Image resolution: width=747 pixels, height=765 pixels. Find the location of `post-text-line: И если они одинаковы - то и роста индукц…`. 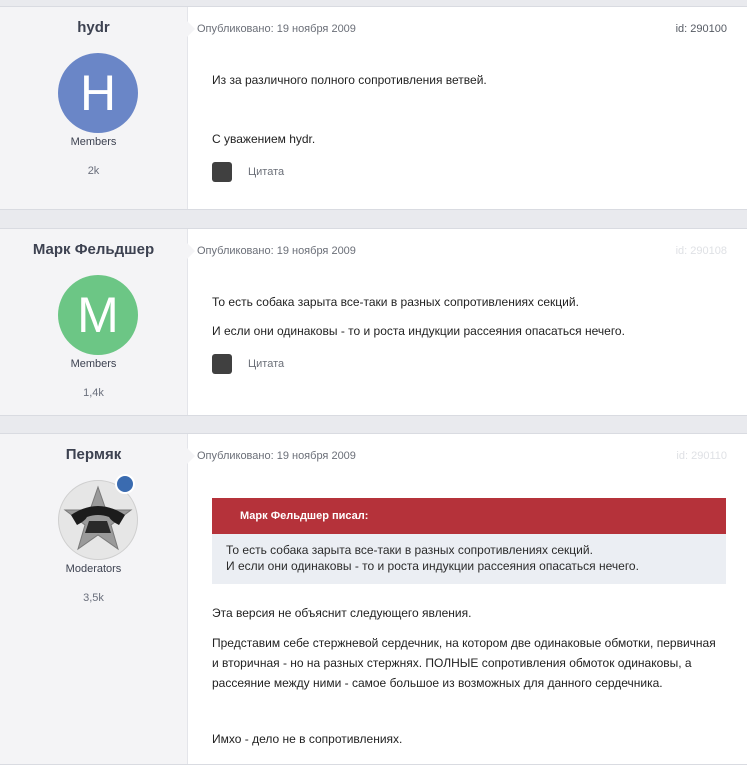

post-text-line: И если они одинаковы - то и роста индукц… is located at coordinates (418, 331).